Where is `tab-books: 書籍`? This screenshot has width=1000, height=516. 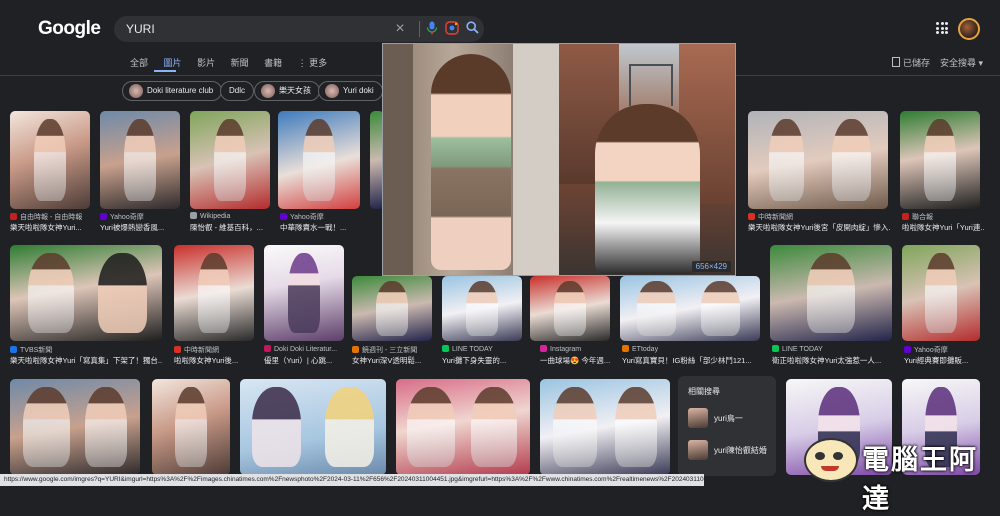
tab-books: 書籍 is located at coordinates (273, 63).